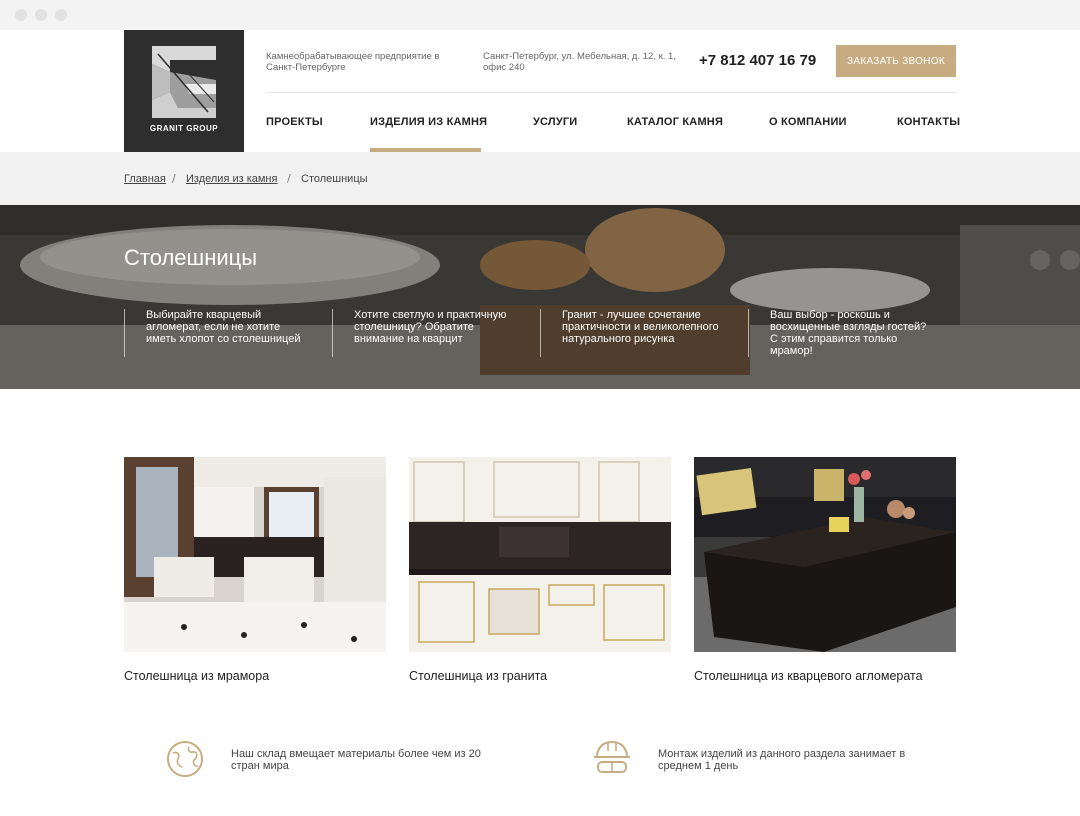 The height and width of the screenshot is (816, 1080). Describe the element at coordinates (555, 122) in the screenshot. I see `nav-item-services: УСЛУГИ` at that location.